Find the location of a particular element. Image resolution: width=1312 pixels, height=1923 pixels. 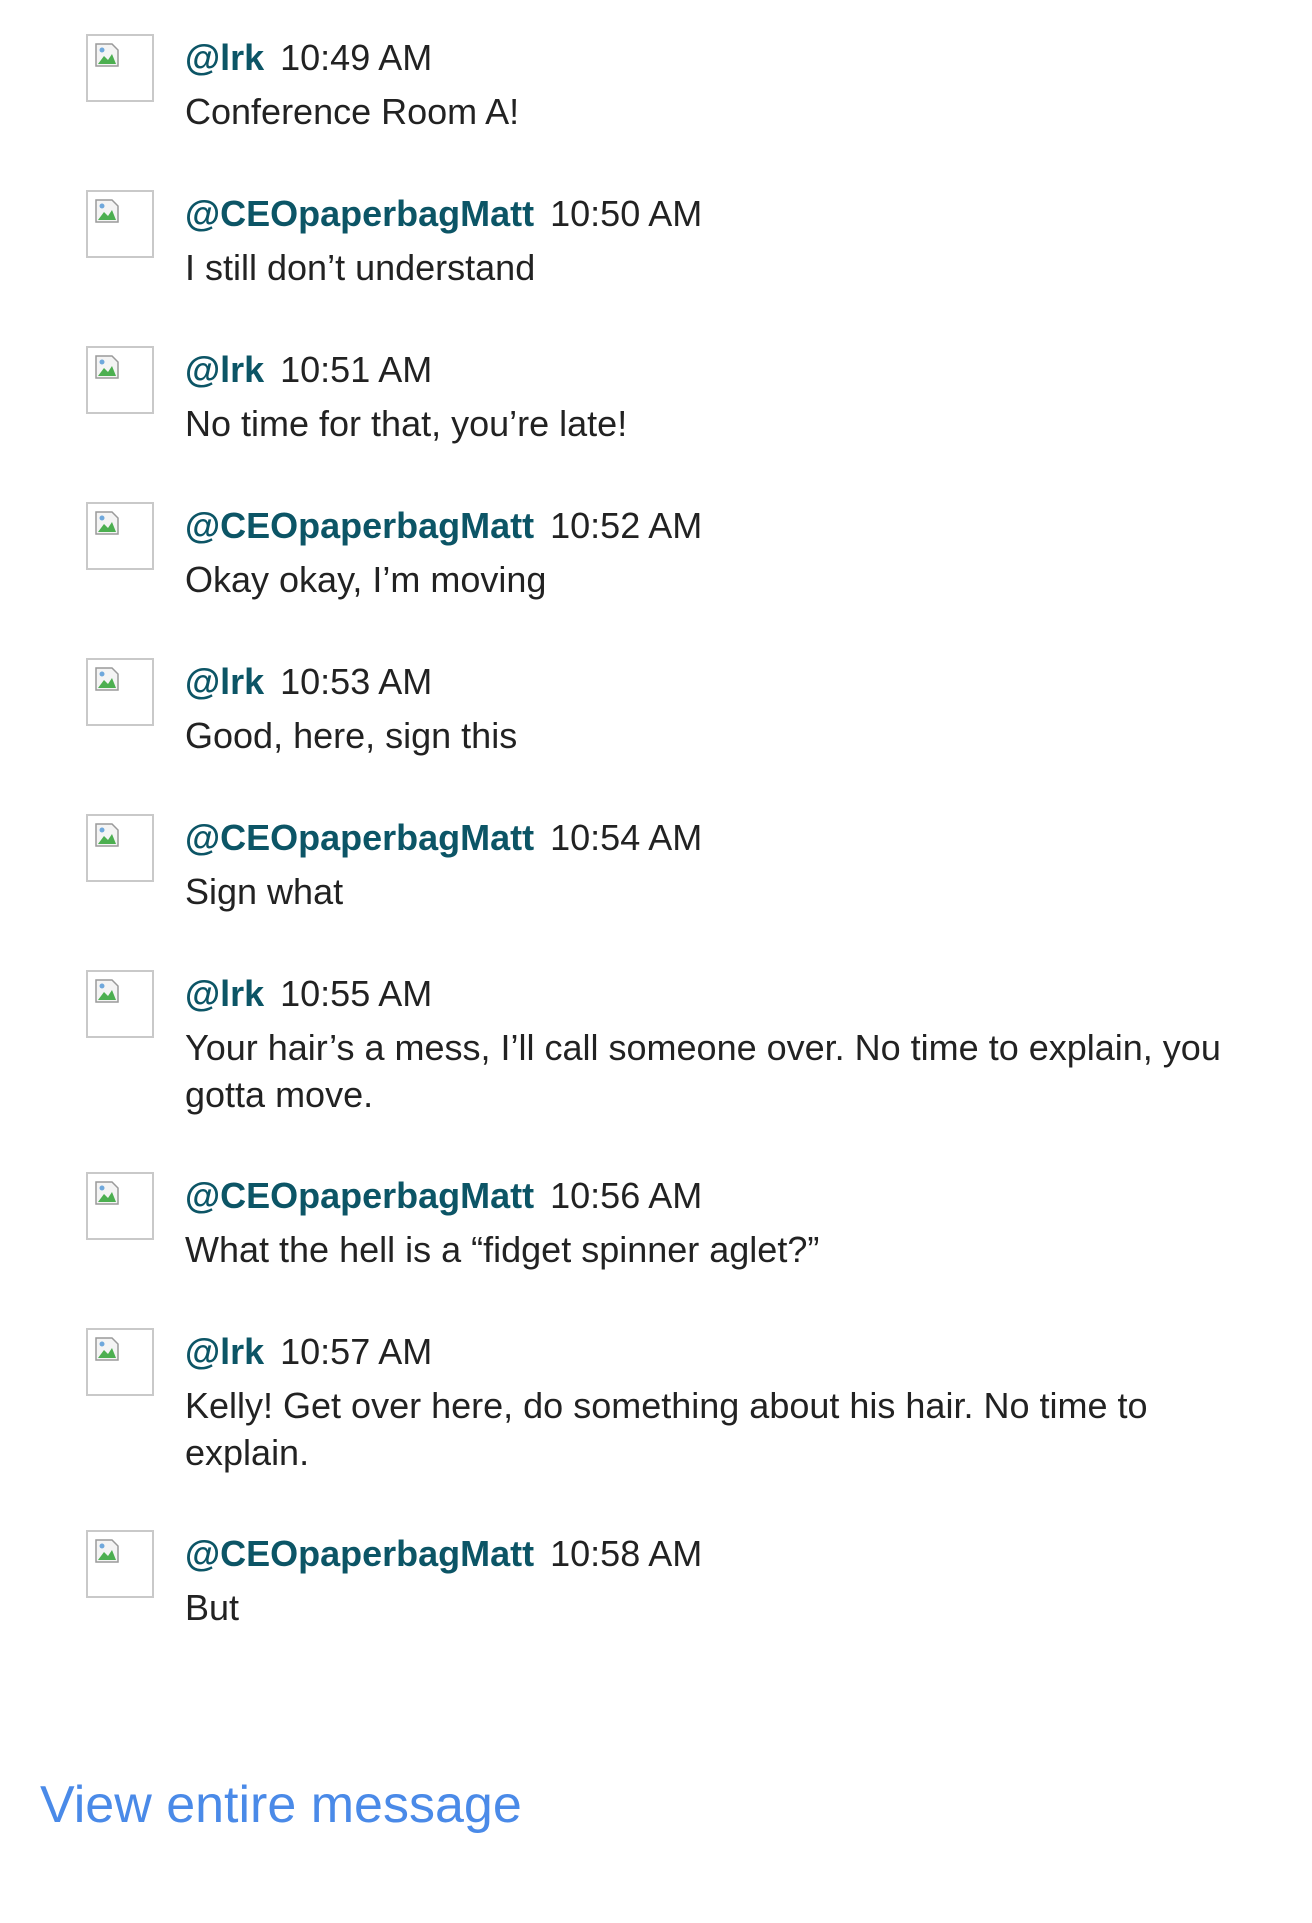

message-text: Conference Room A! is located at coordinates (352, 111).